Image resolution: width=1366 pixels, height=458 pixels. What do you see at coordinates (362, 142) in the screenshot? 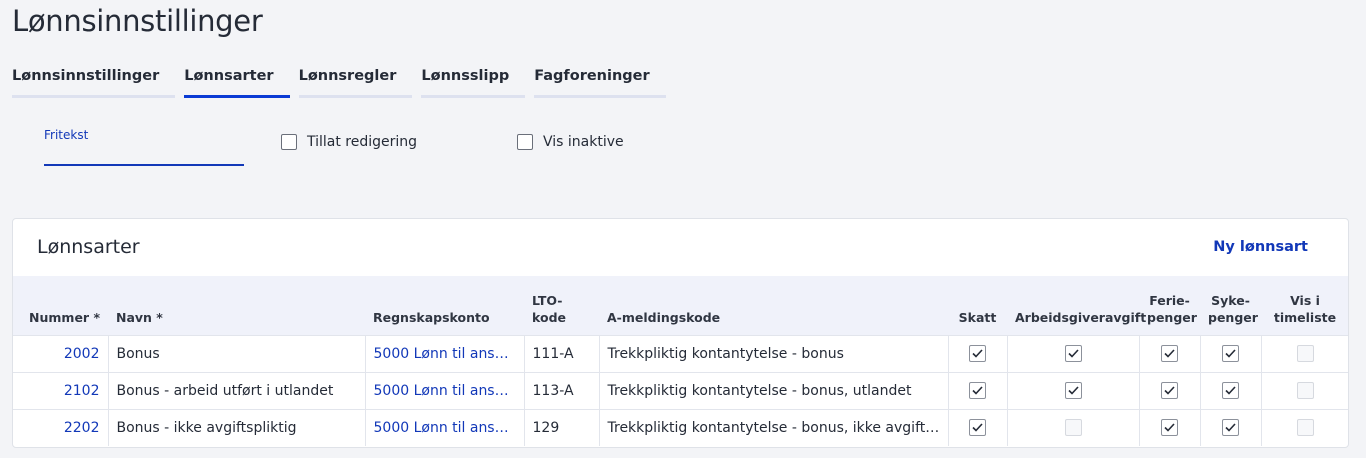
I see `allow-edit-label: Tillat redigering` at bounding box center [362, 142].